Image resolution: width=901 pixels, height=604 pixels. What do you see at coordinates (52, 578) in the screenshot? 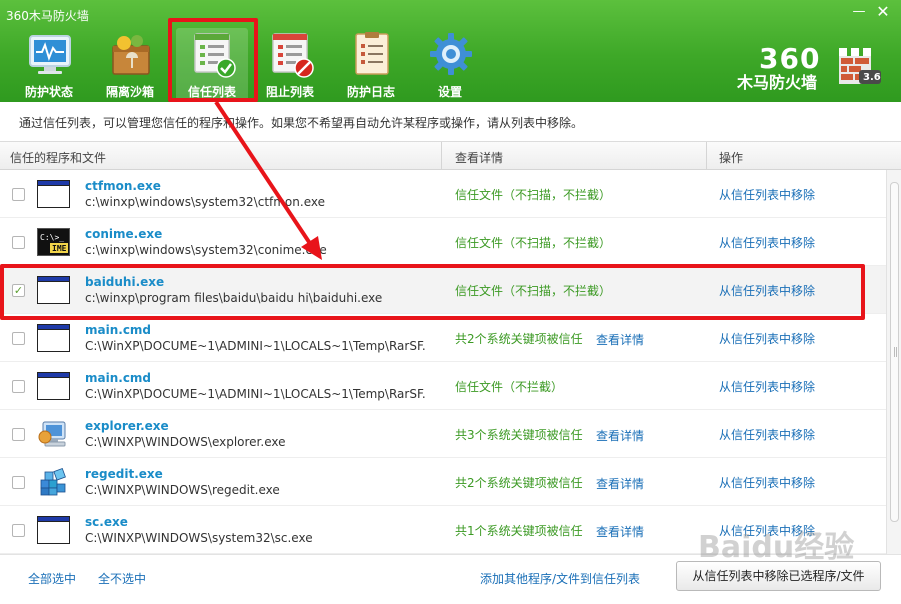
I see `select-all-link: 全部选中` at bounding box center [52, 578].